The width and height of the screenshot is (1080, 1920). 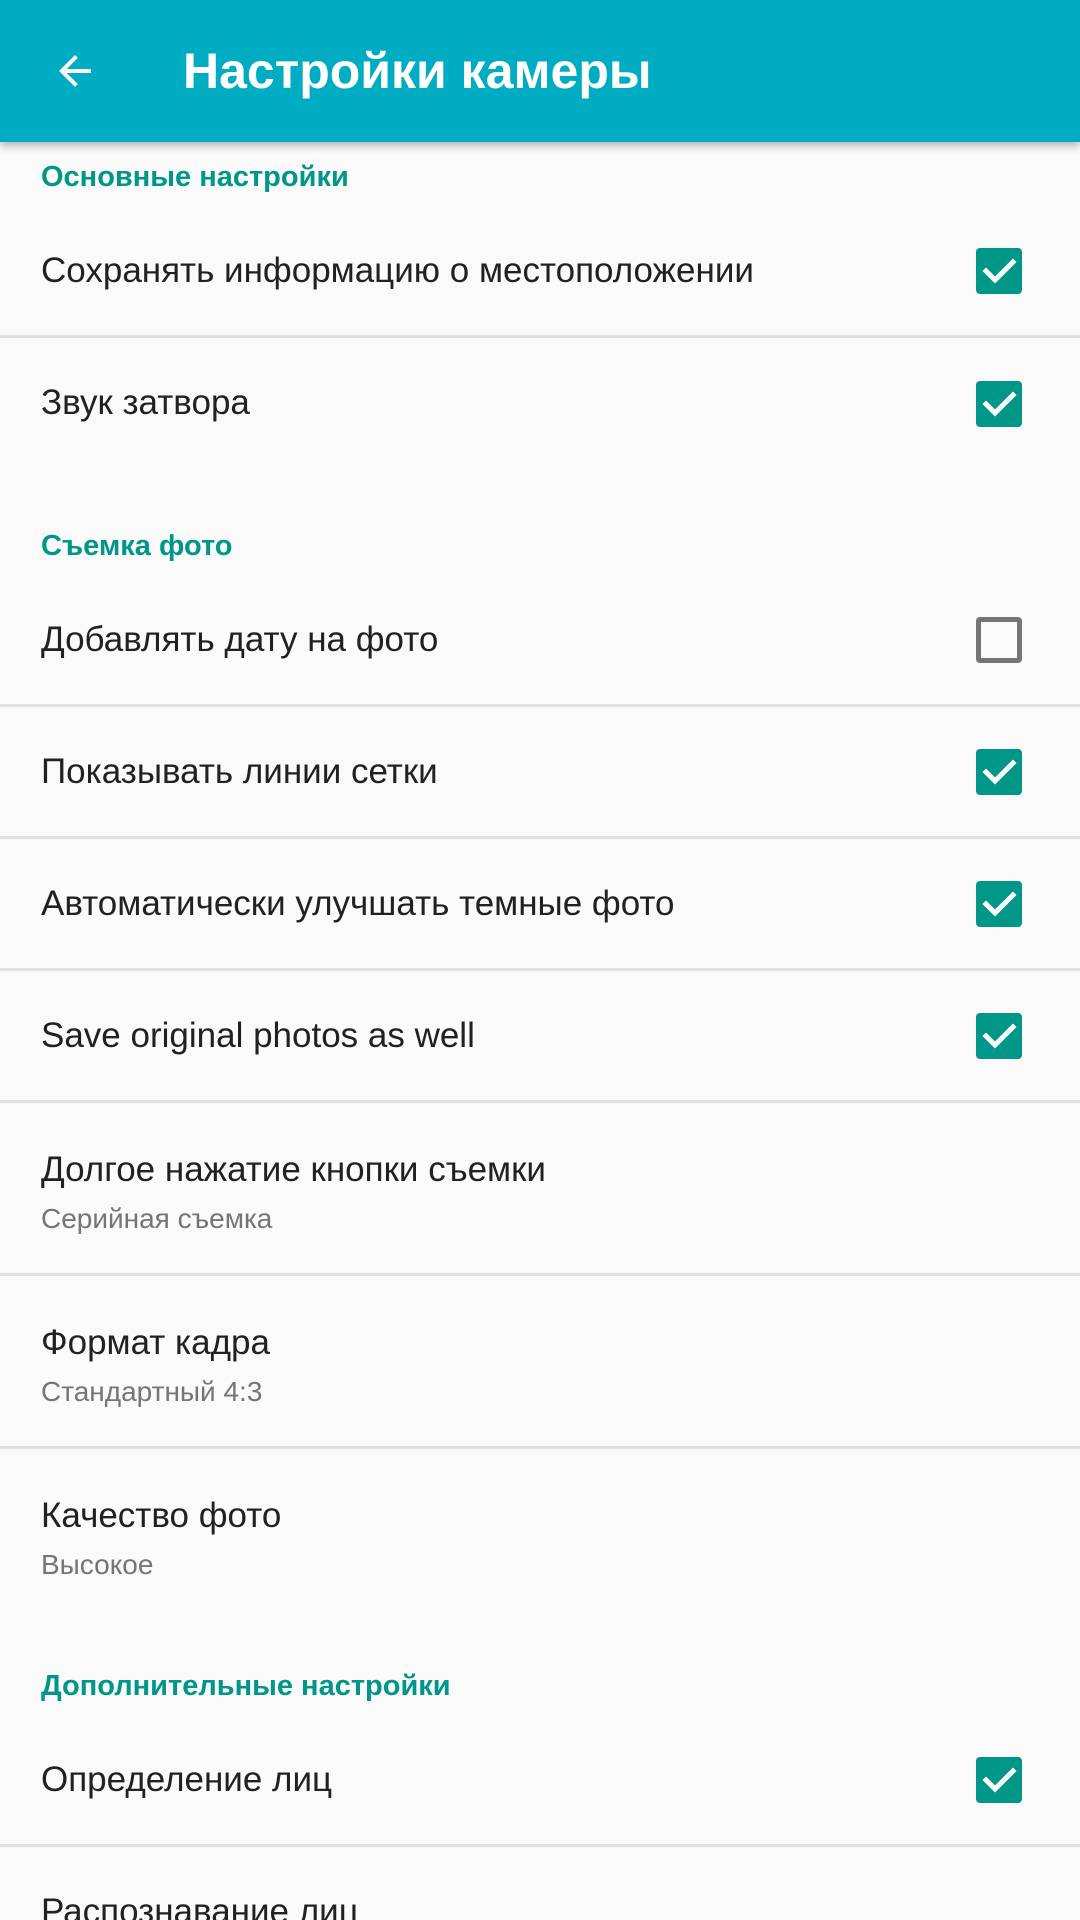 I want to click on pref-title: Формат кадра, so click(x=155, y=1342).